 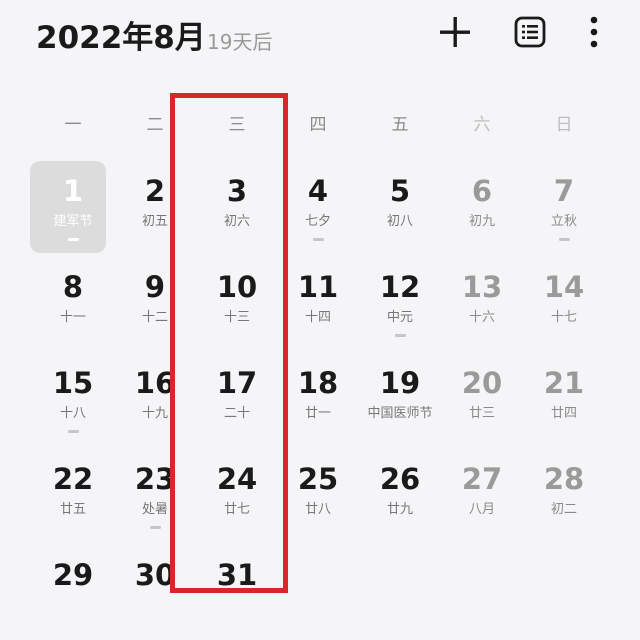 I want to click on lunar-date-label: 廿一, so click(x=317, y=413).